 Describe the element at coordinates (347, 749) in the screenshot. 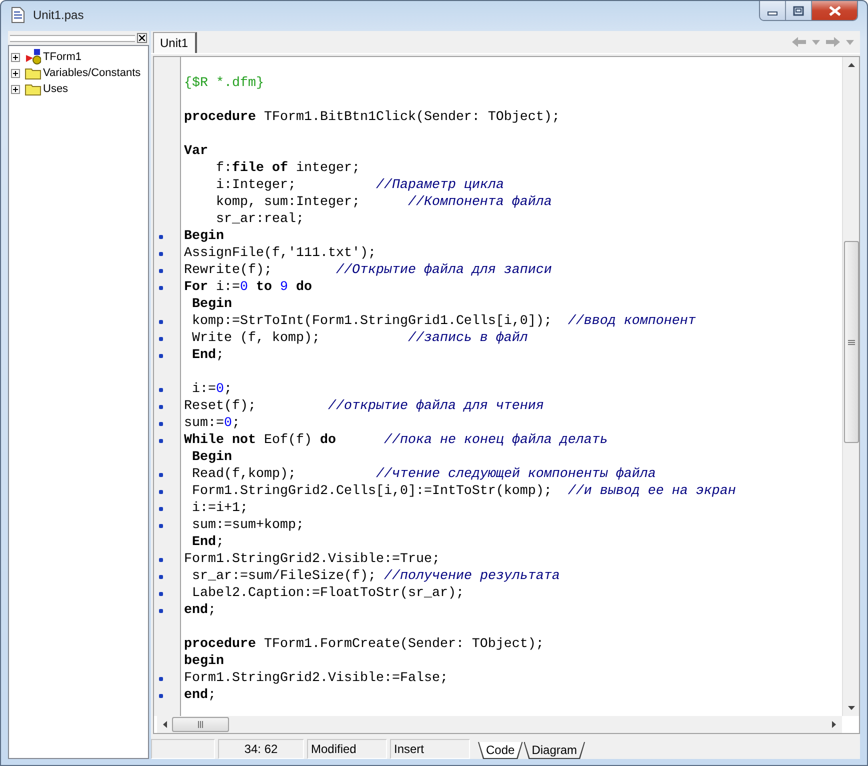

I see `status-field: Modified` at that location.